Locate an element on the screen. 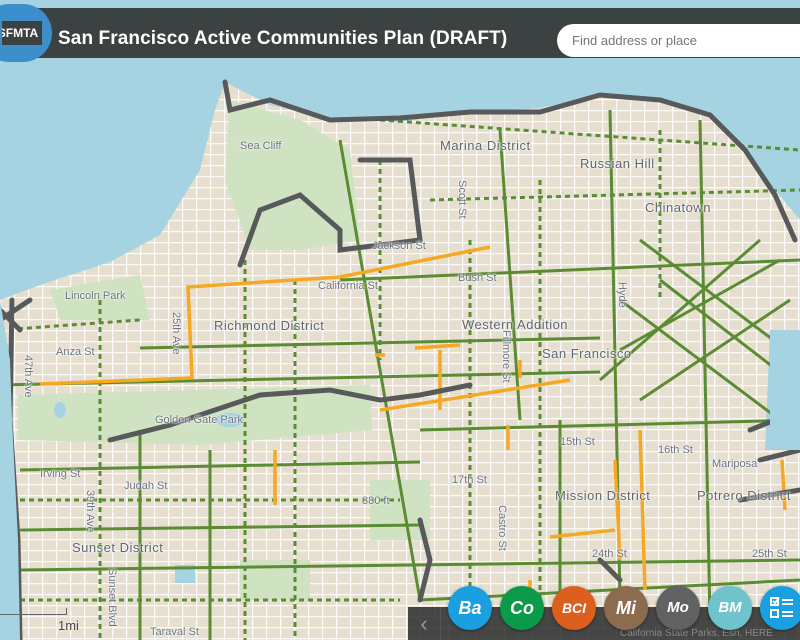 This screenshot has width=800, height=640. map-label: Golden Gate Park is located at coordinates (199, 420).